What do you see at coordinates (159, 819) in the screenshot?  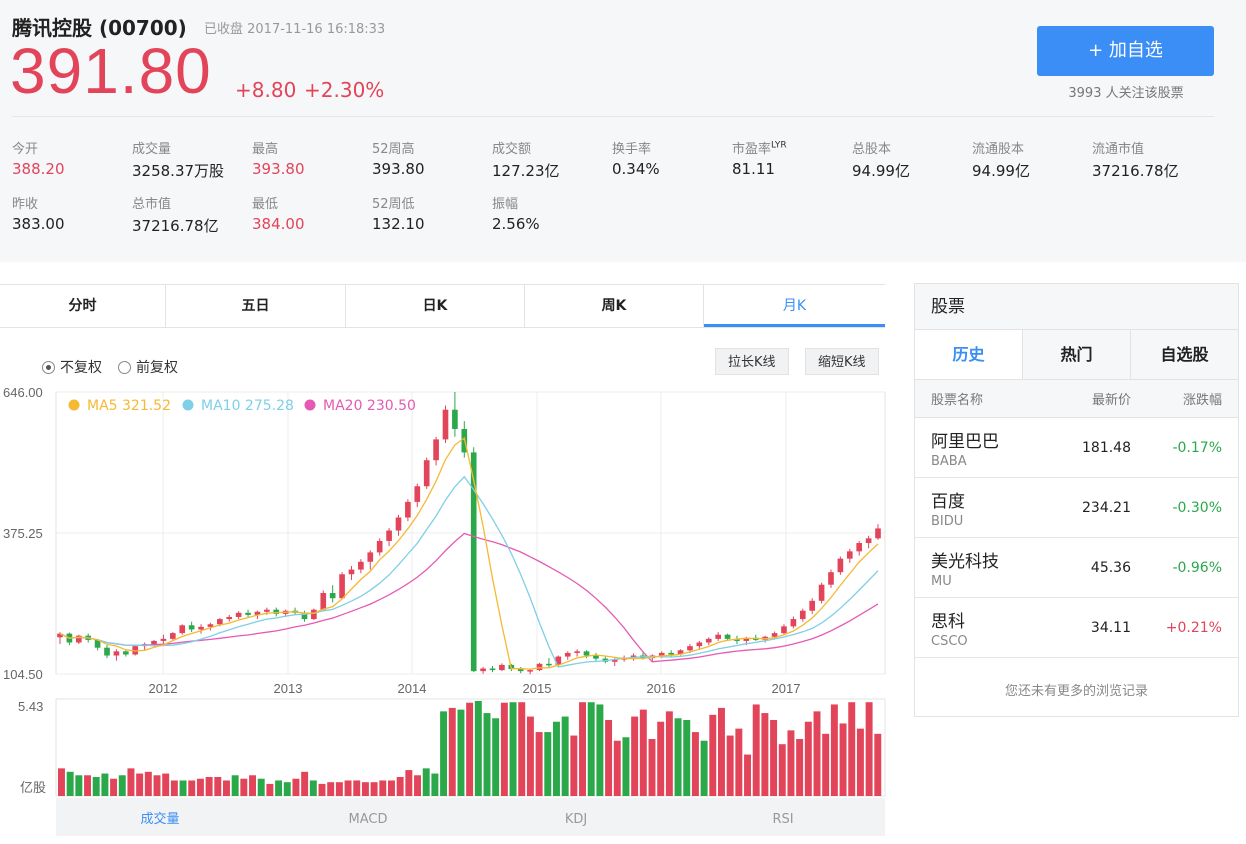 I see `indicator-tab-0: 成交量` at bounding box center [159, 819].